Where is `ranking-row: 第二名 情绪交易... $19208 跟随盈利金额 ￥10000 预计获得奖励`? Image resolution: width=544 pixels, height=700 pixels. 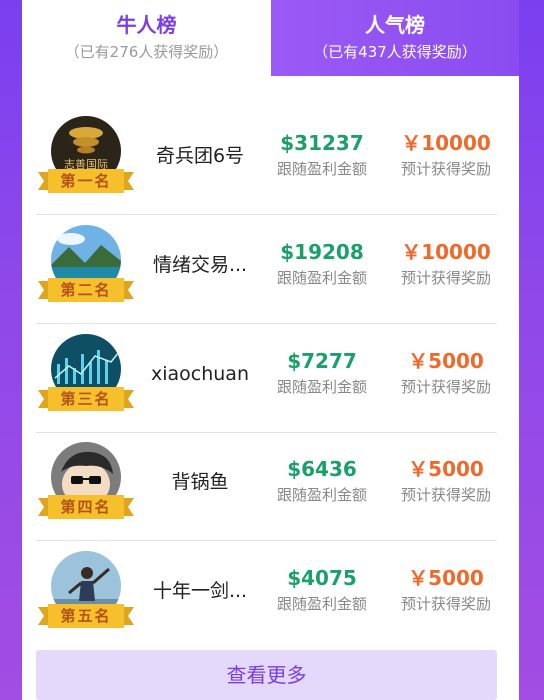
ranking-row: 第二名 情绪交易... $19208 跟随盈利金额 ￥10000 预计获得奖励 is located at coordinates (266, 269).